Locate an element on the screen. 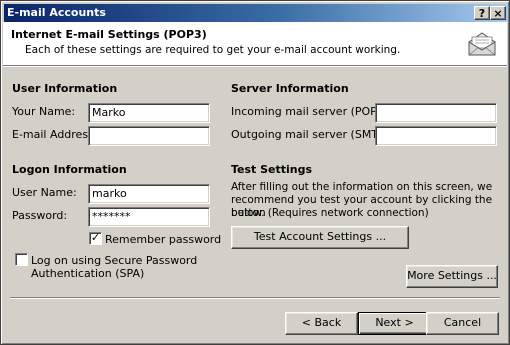 The height and width of the screenshot is (345, 510). username-label: User Name: is located at coordinates (44, 192).